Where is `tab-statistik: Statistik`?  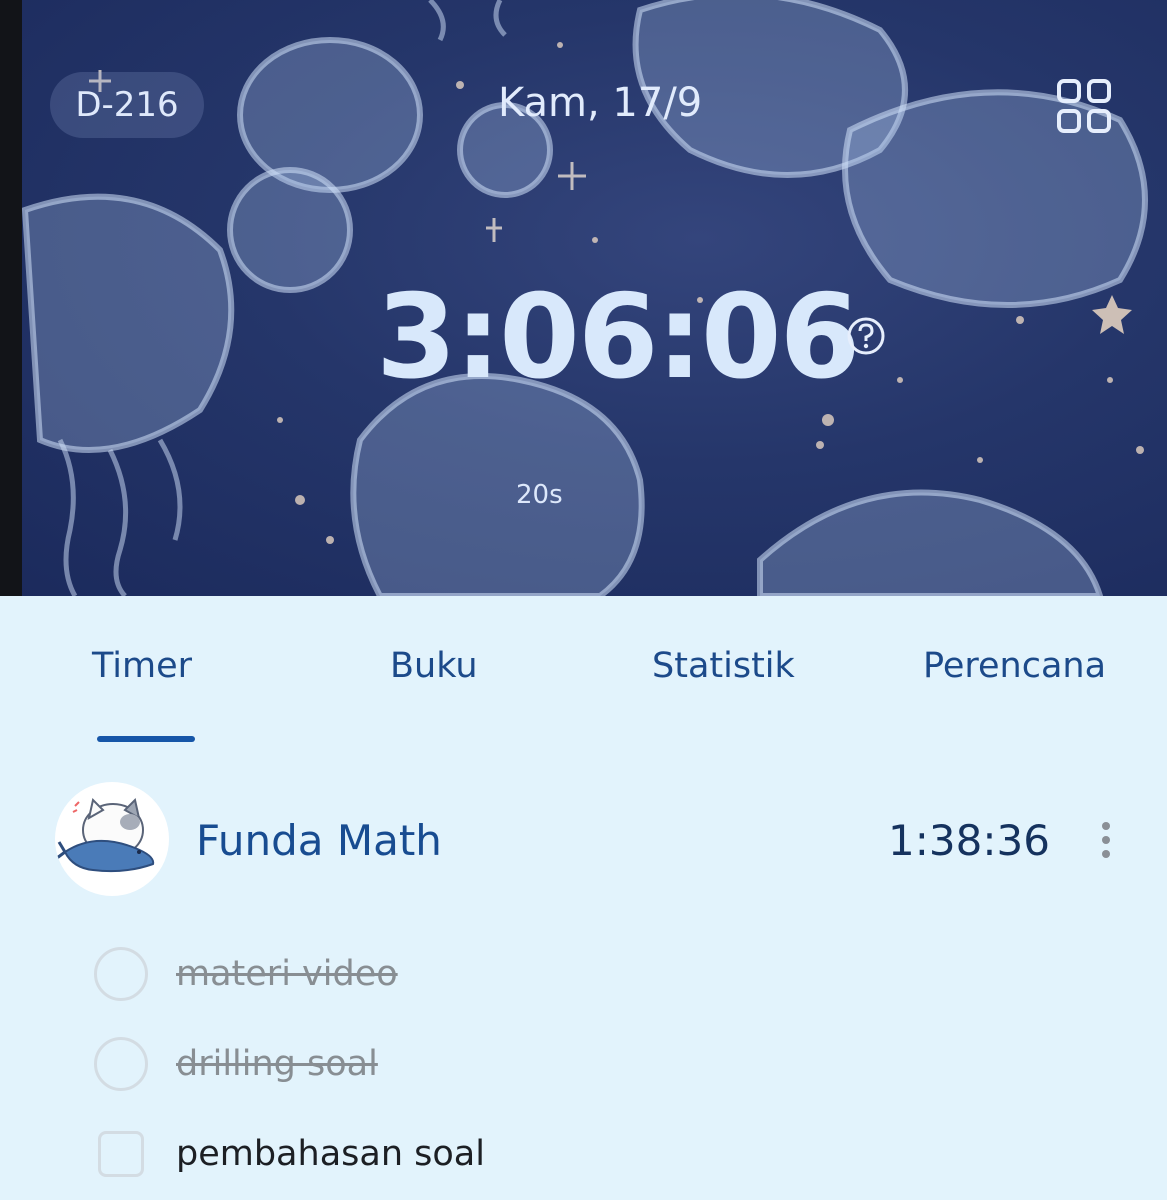
tab-statistik: Statistik is located at coordinates (723, 666).